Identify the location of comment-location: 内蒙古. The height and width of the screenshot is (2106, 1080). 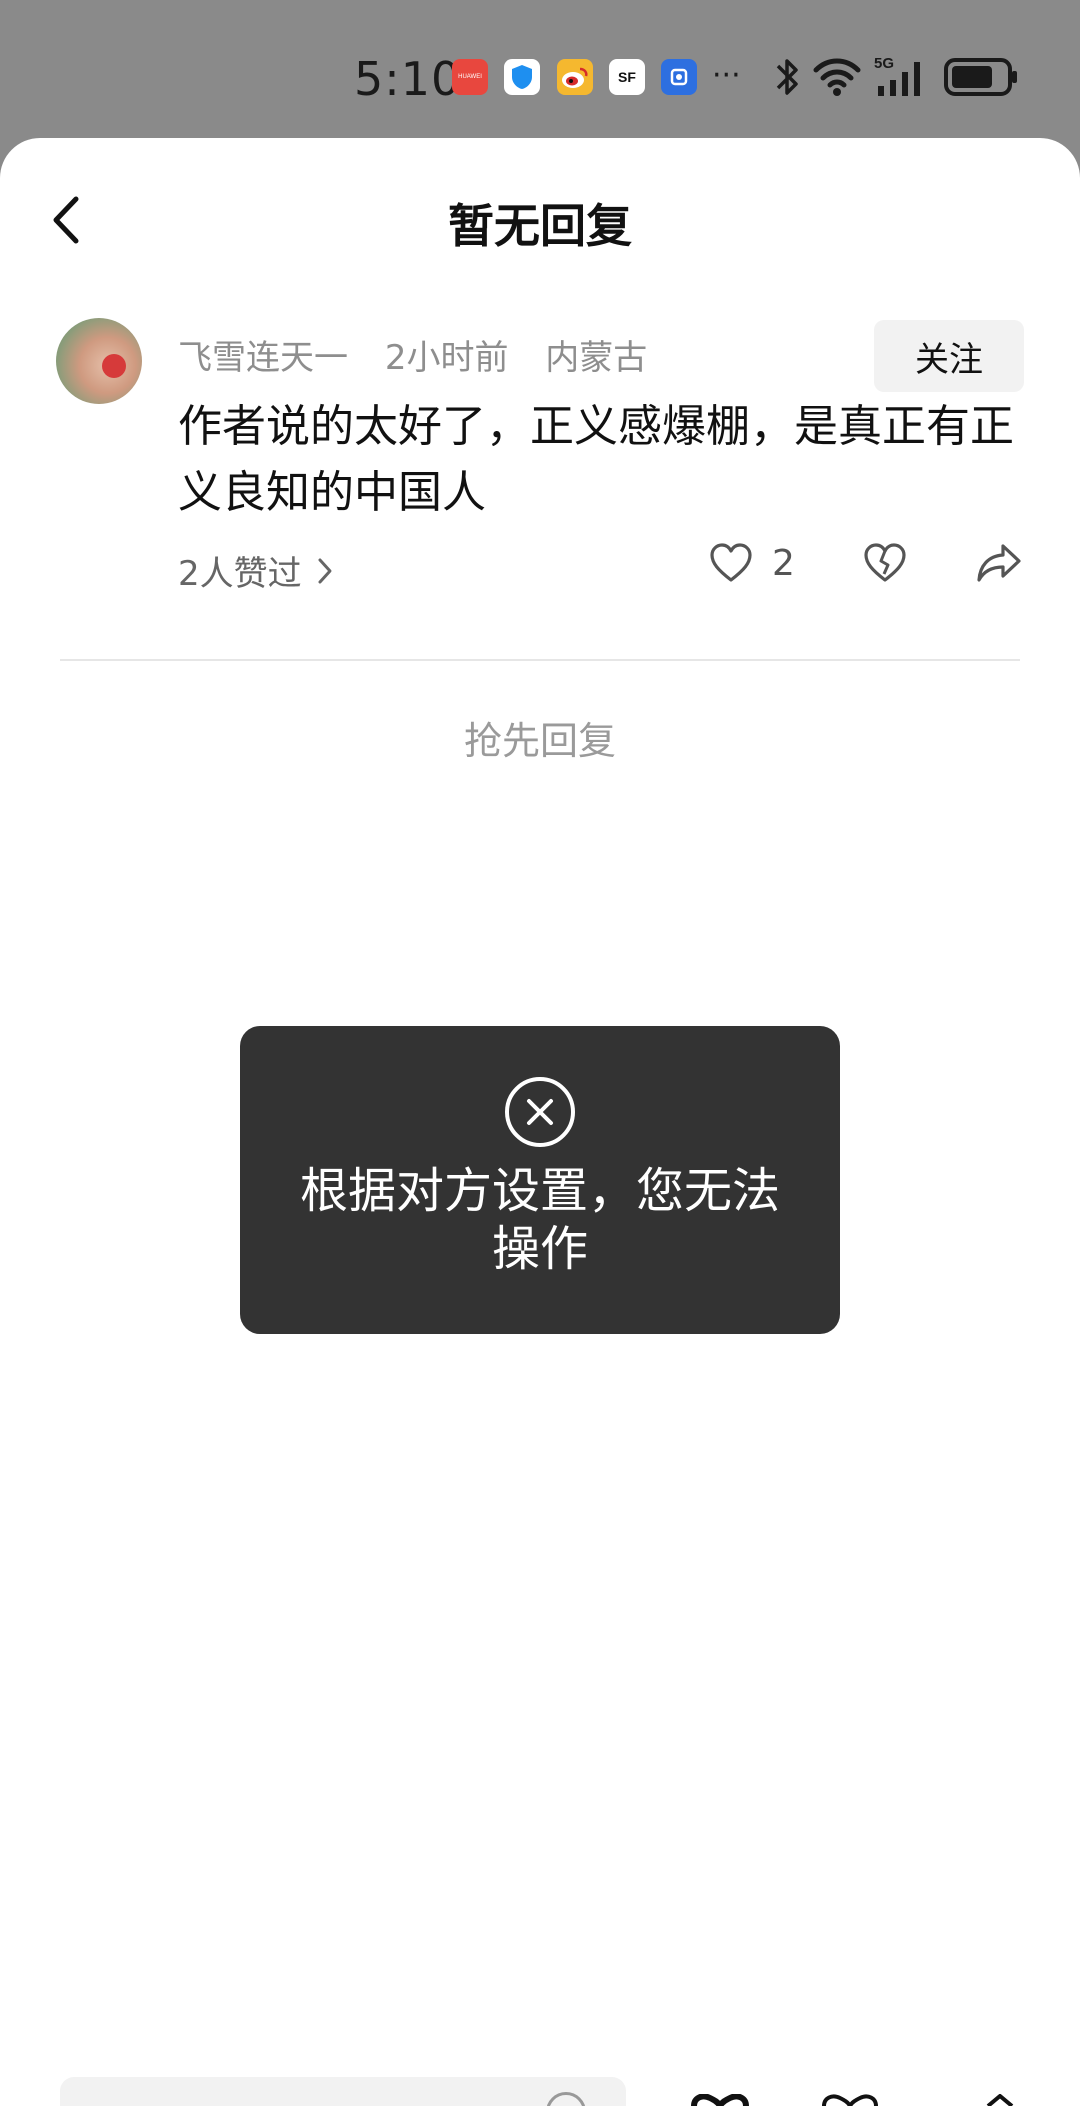
(596, 358).